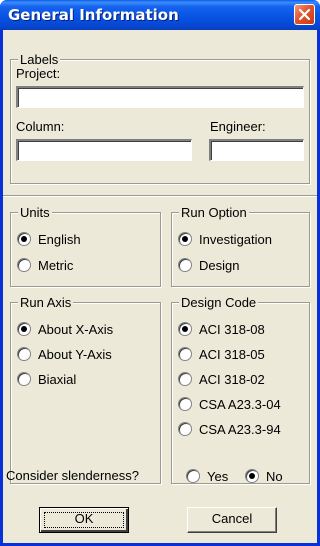 The image size is (320, 546). I want to click on design-code-legend: Design Code, so click(219, 302).